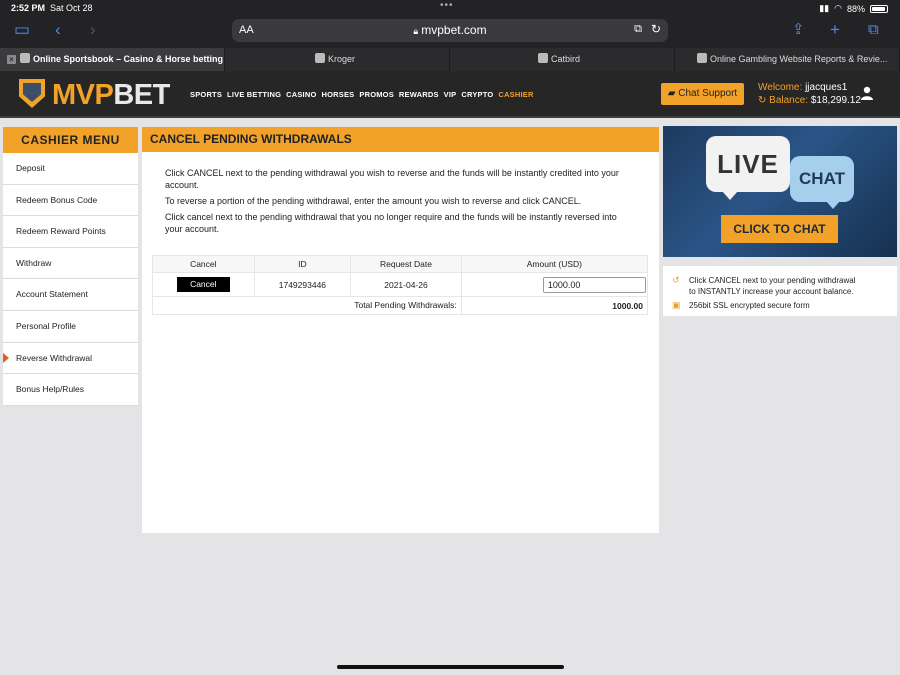 This screenshot has width=900, height=675. Describe the element at coordinates (566, 59) in the screenshot. I see `tab-label: Catbird` at that location.